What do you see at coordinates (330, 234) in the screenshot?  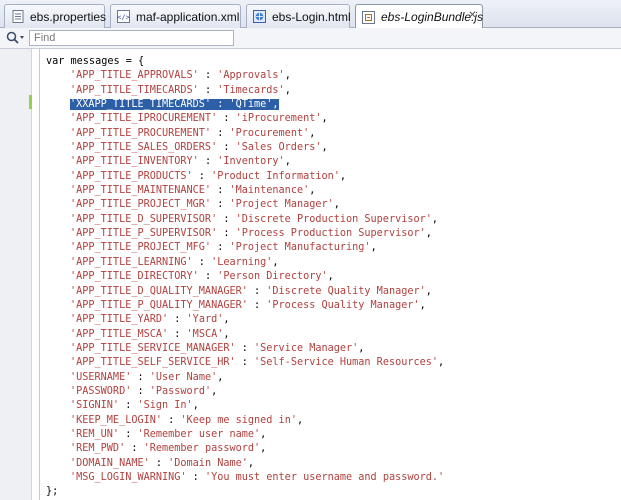 I see `string-value: 'Process Production Supervisor'` at bounding box center [330, 234].